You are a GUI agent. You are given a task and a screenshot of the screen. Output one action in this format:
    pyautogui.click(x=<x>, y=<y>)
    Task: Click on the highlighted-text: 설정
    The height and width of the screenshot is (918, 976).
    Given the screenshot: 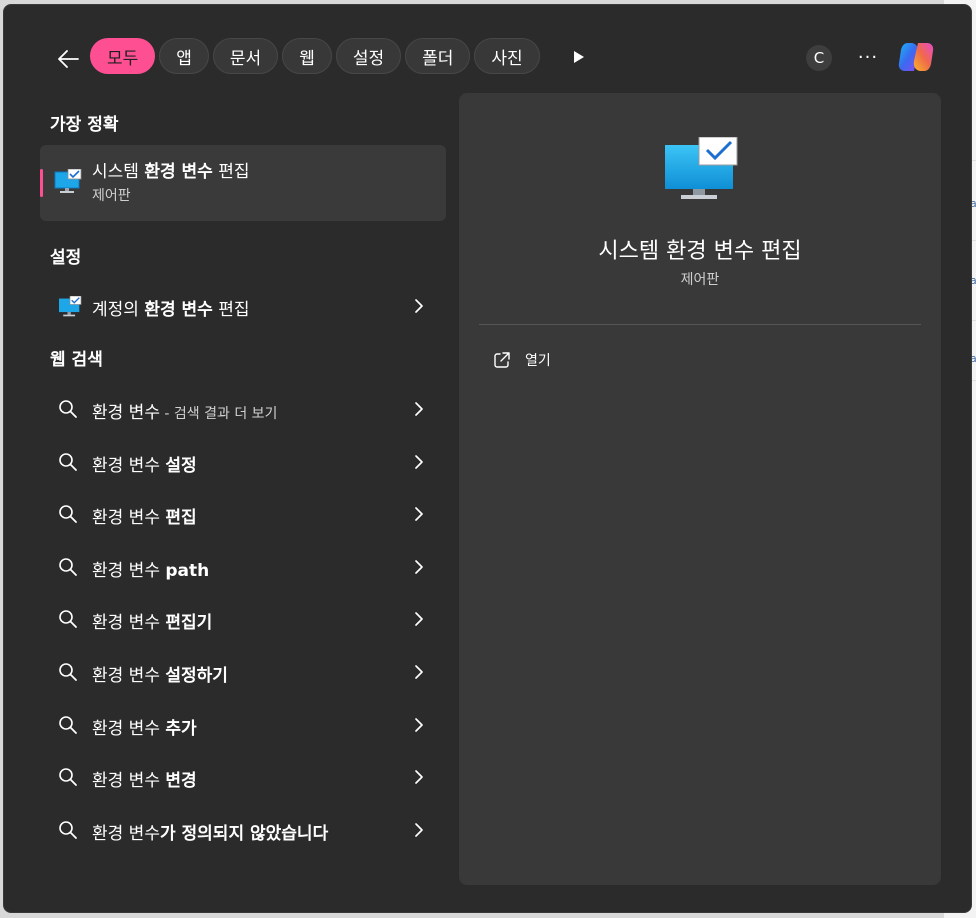 What is the action you would take?
    pyautogui.click(x=181, y=465)
    